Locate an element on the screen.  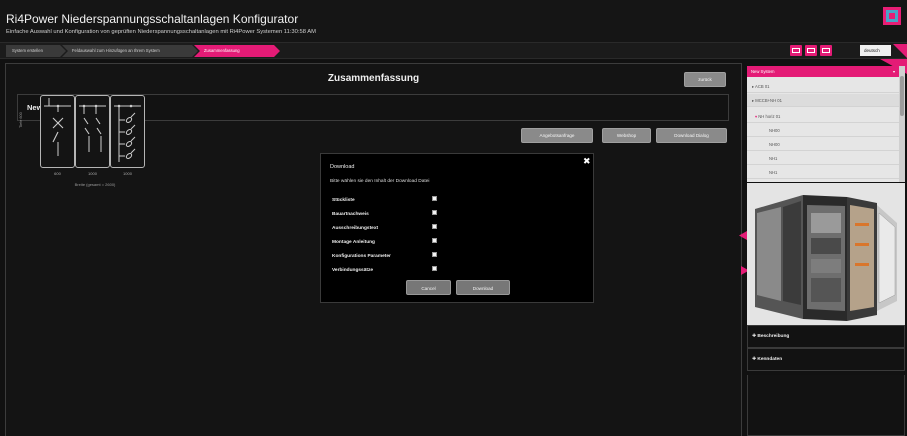
accordion-label: ✚ Kenndaten is located at coordinates (767, 359).